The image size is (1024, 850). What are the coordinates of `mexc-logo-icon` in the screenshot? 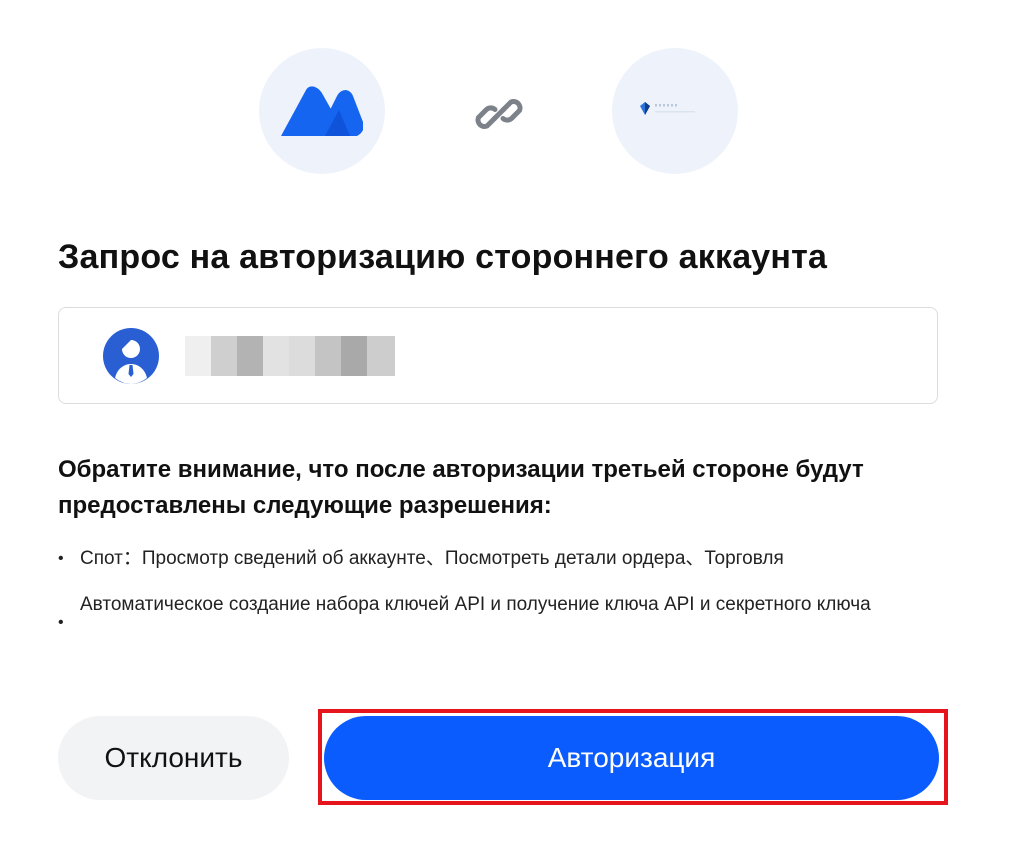 It's located at (322, 111).